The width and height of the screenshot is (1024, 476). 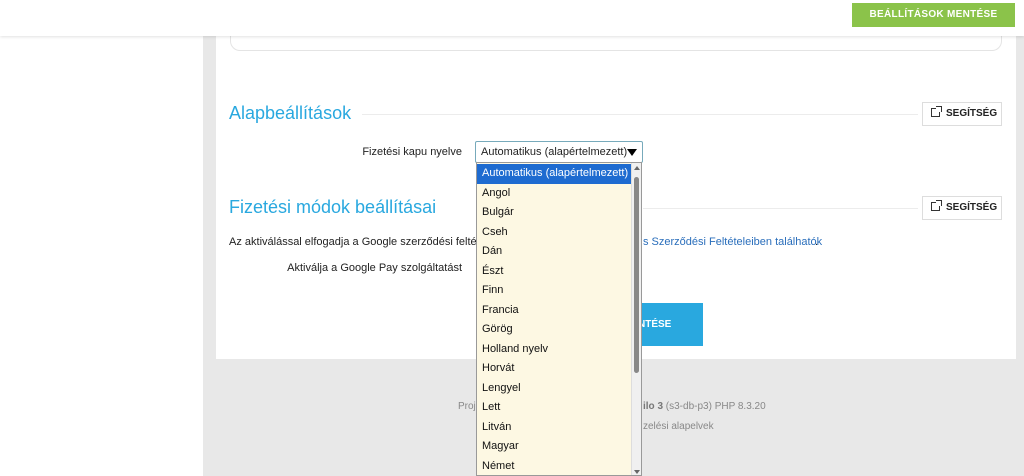 I want to click on help-button-payment: SEGÍTSÉG, so click(x=962, y=208).